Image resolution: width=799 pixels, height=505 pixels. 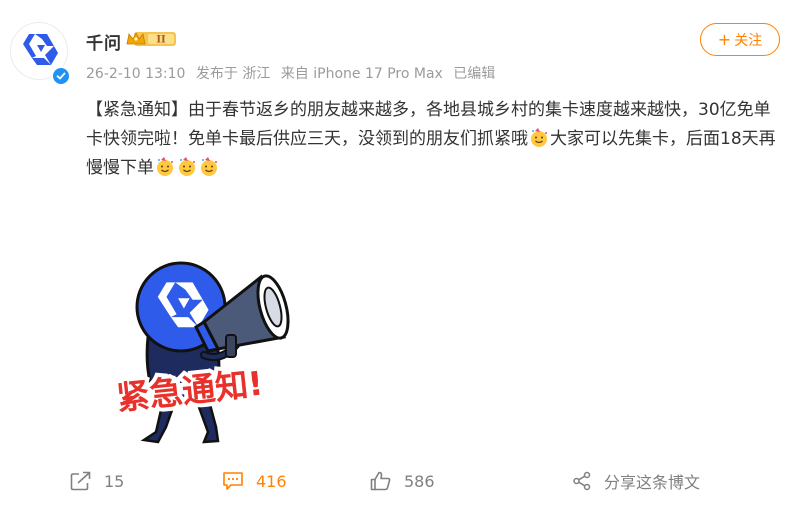 I want to click on post-edited: 已编辑, so click(x=474, y=74).